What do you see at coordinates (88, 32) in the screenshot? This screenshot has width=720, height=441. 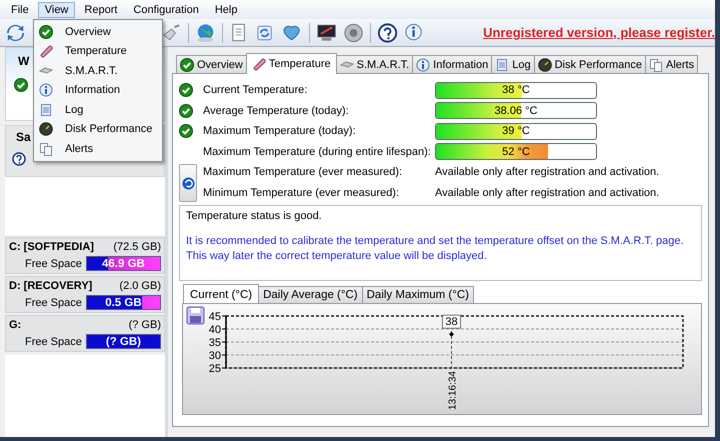 I see `menu-item: Overview` at bounding box center [88, 32].